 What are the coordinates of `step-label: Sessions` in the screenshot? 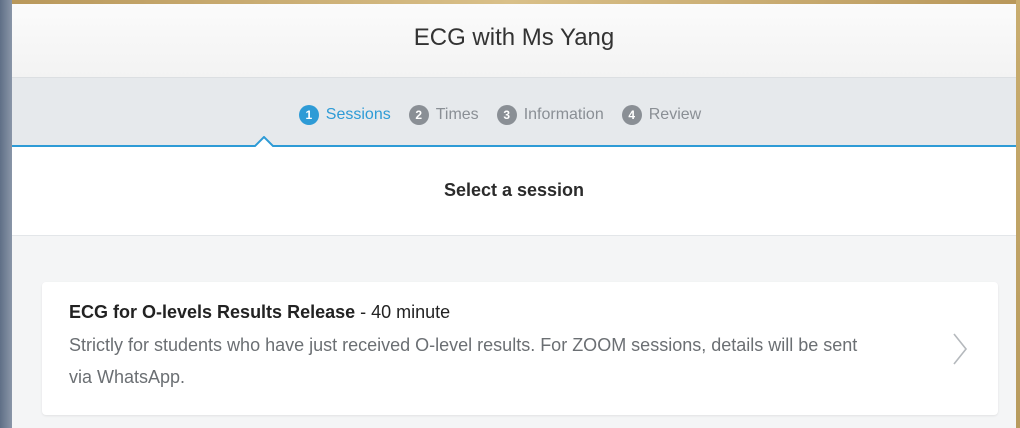 It's located at (358, 114).